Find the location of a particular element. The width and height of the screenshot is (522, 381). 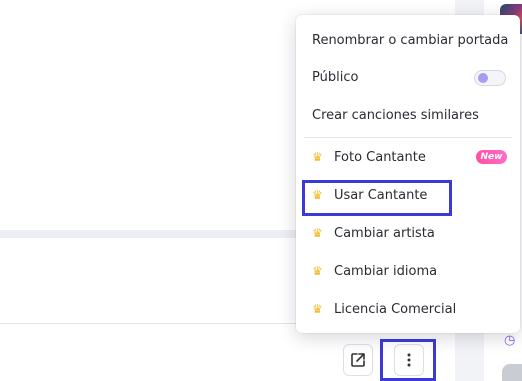

open-external-icon is located at coordinates (358, 360).